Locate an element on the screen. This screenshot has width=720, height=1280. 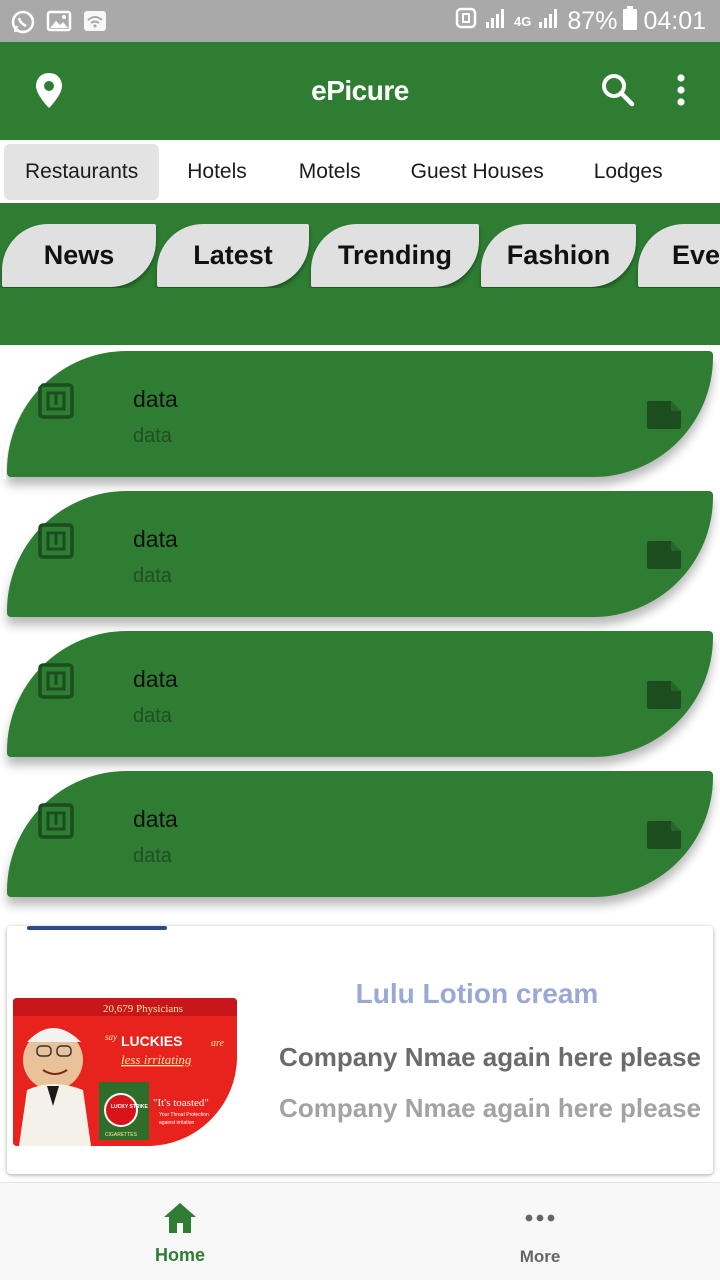
ad-company-line-1: Company Nmae again here please is located at coordinates (490, 1057).